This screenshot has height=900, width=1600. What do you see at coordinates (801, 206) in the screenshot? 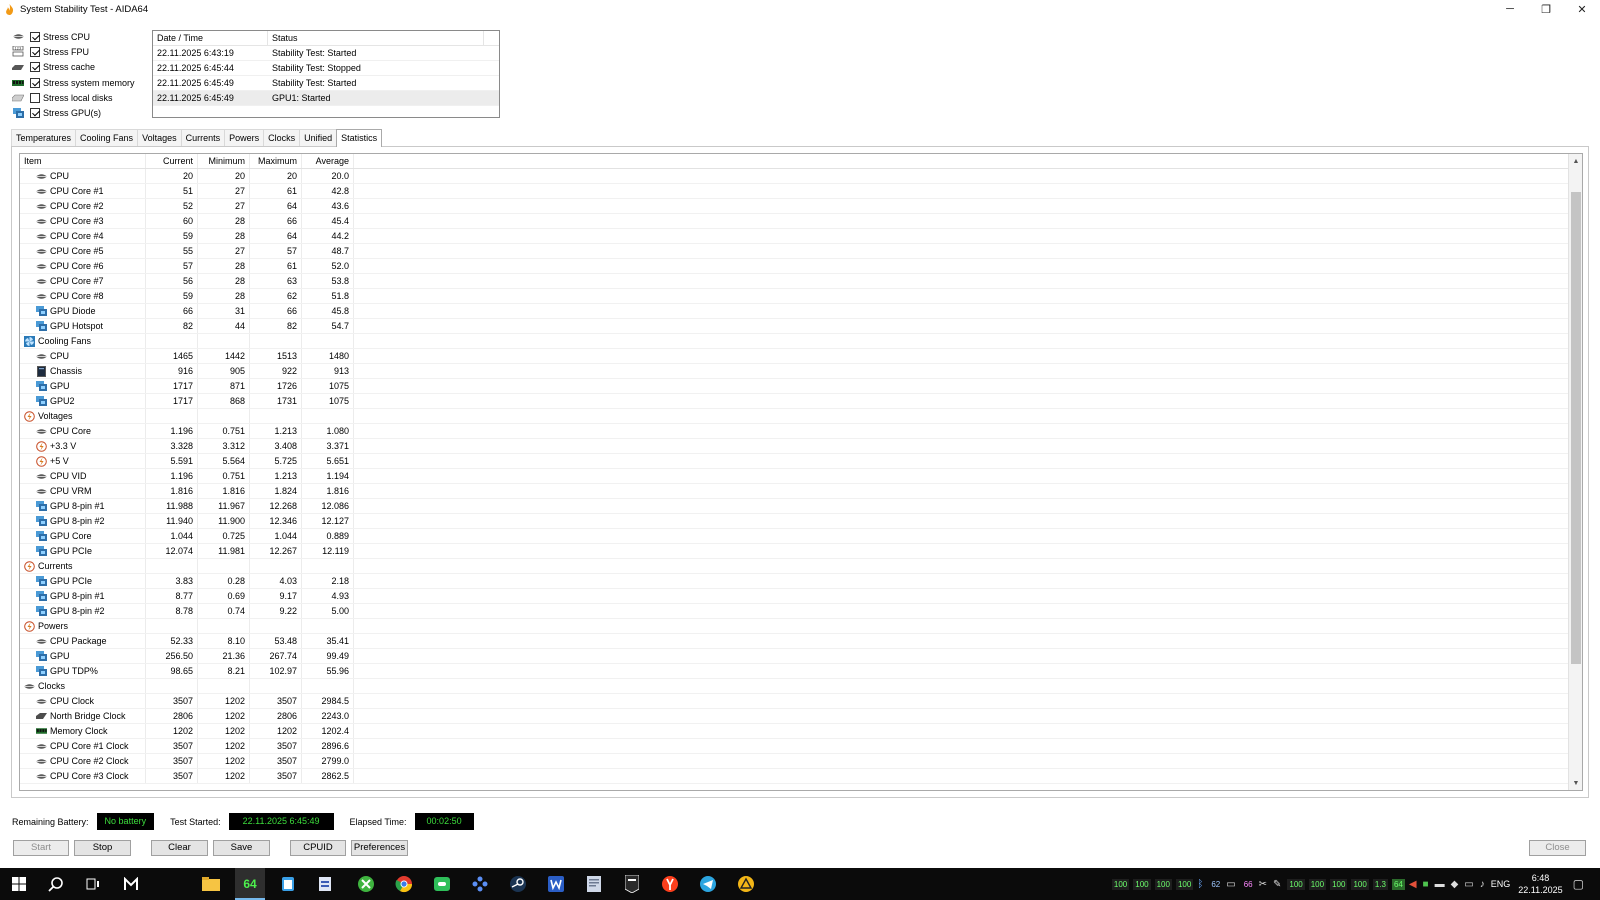
I see `statistics-row: CPU Core #2 52 27 64 43.6` at bounding box center [801, 206].